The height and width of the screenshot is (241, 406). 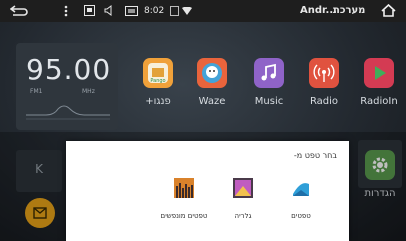 I want to click on volume-icon, so click(x=109, y=11).